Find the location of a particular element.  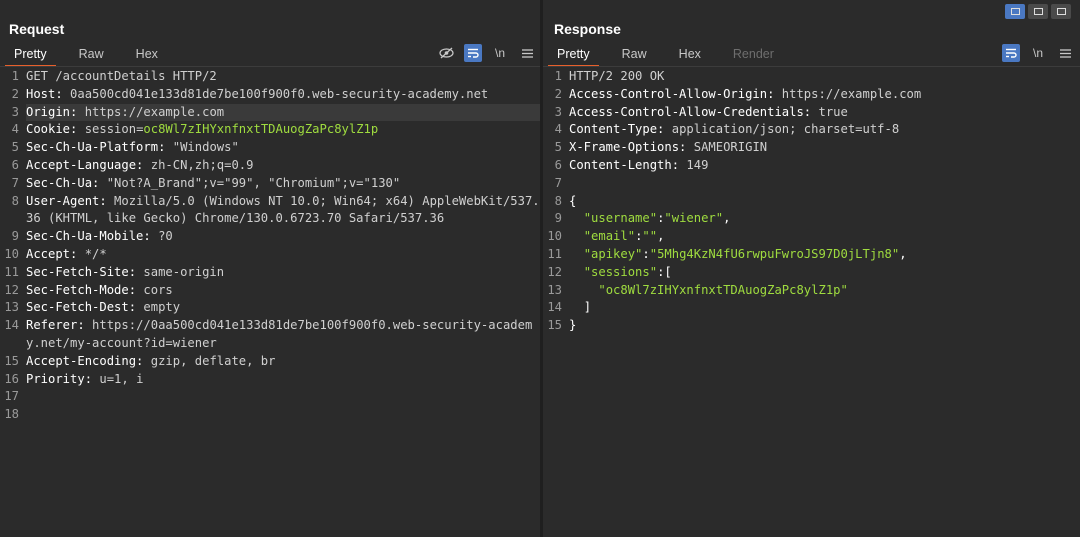

request-view-tabs: Pretty Raw Hex is located at coordinates (93, 56).